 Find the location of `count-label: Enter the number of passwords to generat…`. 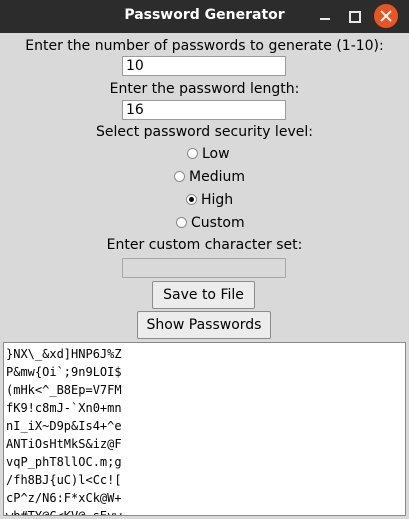

count-label: Enter the number of passwords to generat… is located at coordinates (204, 46).